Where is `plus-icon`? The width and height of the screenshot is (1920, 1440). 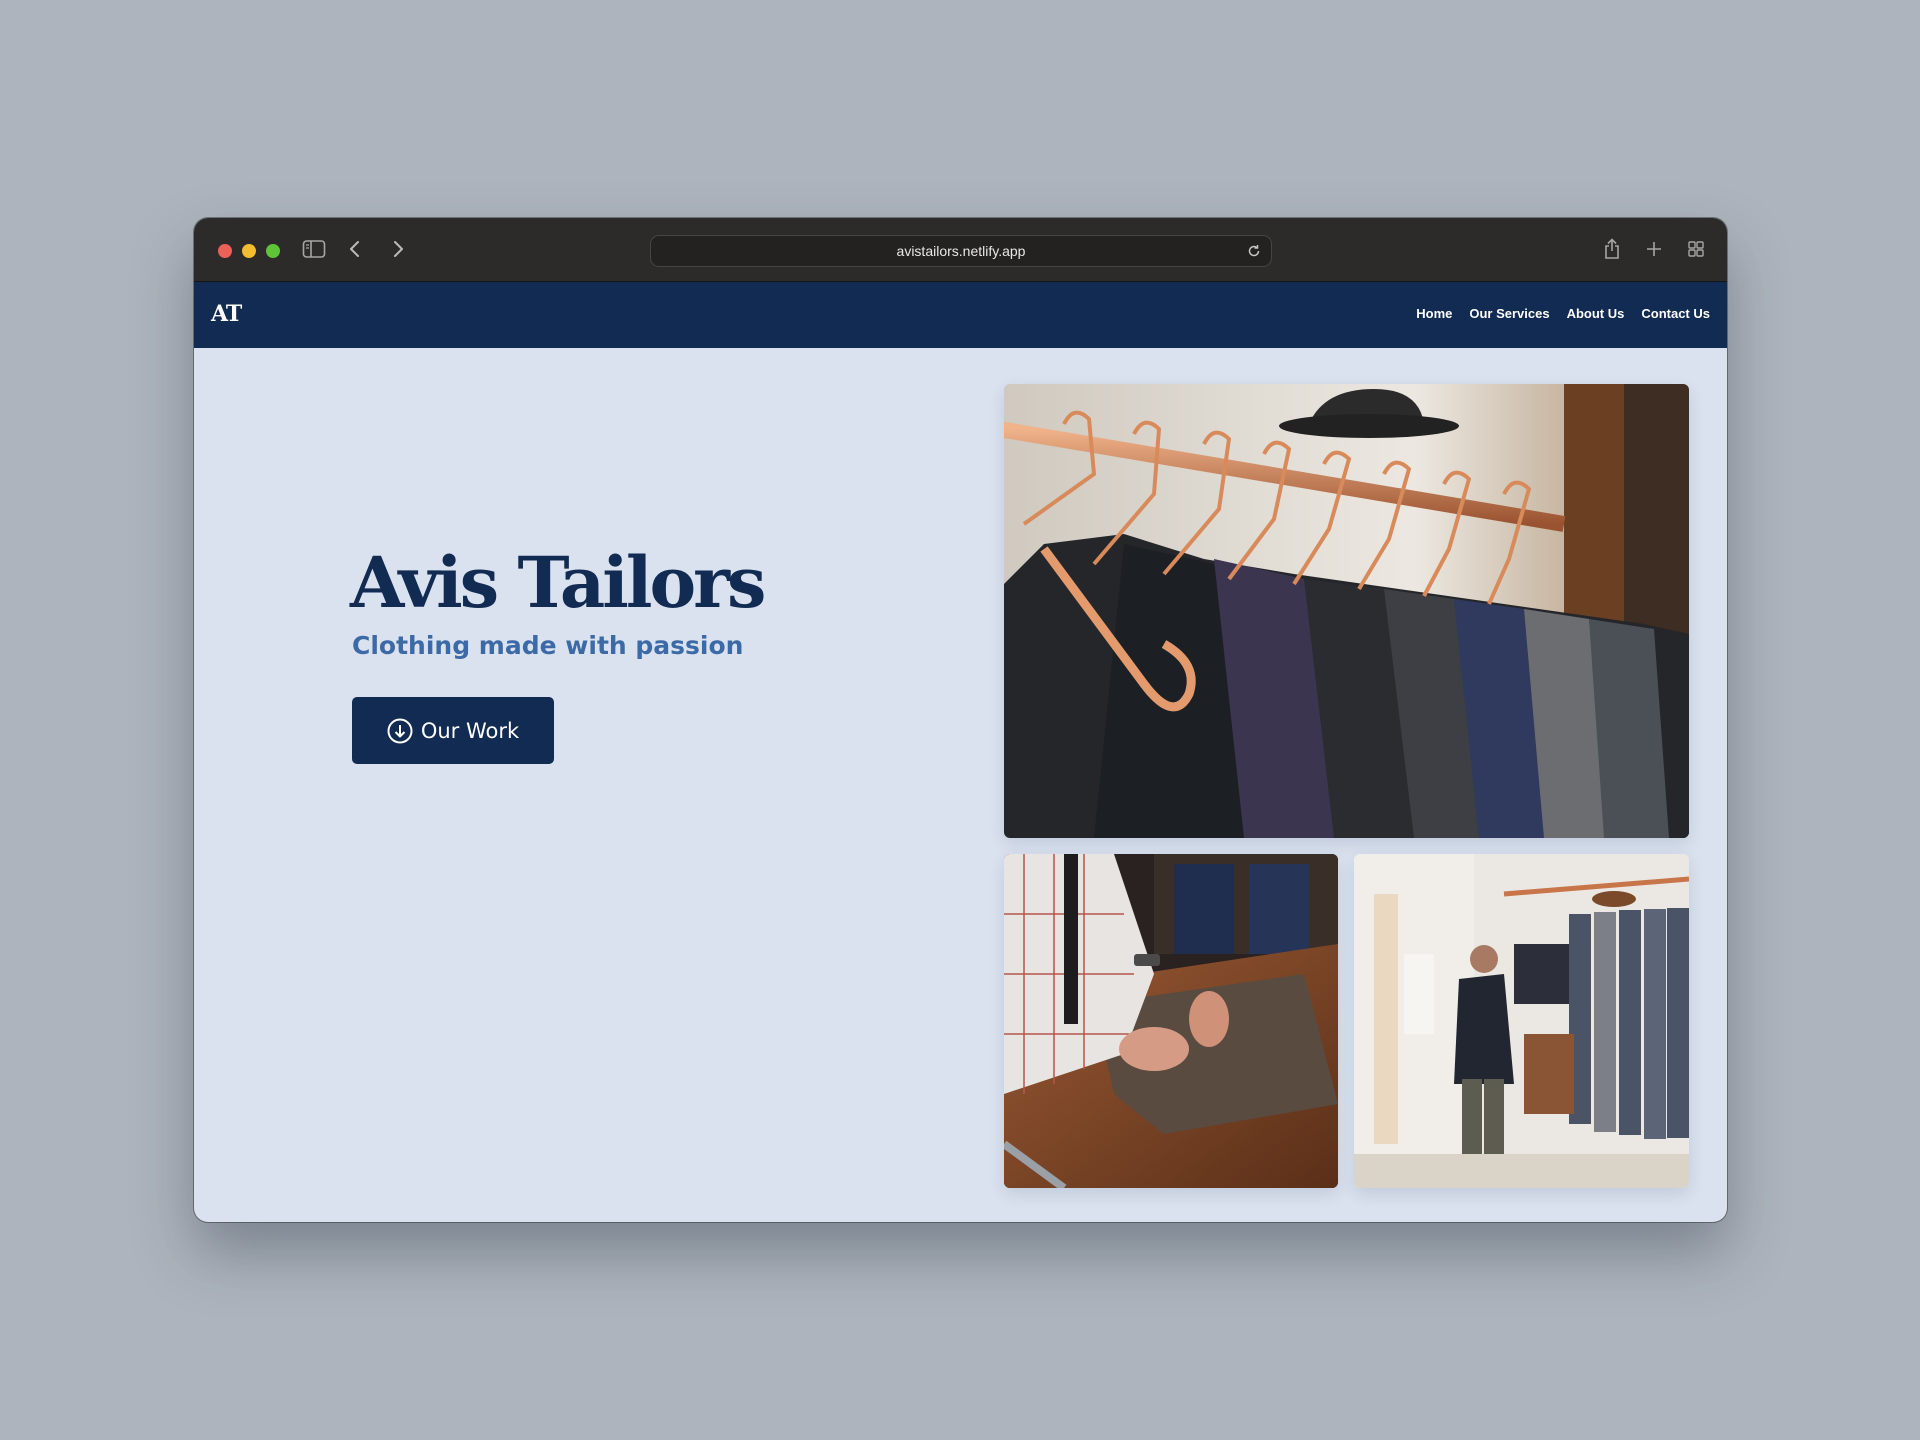 plus-icon is located at coordinates (1654, 249).